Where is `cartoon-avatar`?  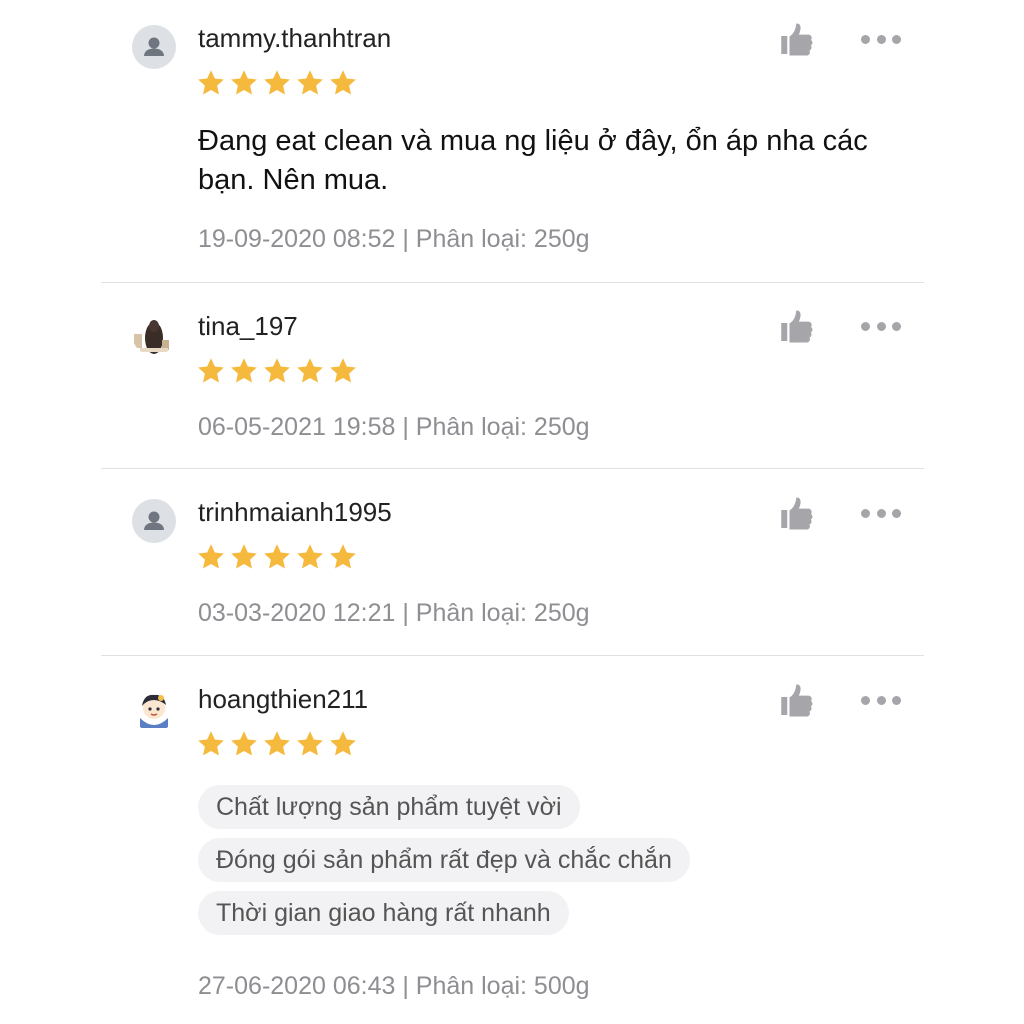 cartoon-avatar is located at coordinates (154, 710).